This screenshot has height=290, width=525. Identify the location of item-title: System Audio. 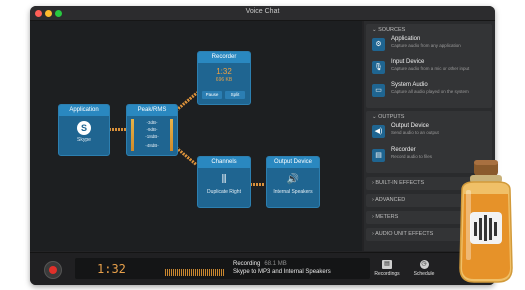
(409, 85).